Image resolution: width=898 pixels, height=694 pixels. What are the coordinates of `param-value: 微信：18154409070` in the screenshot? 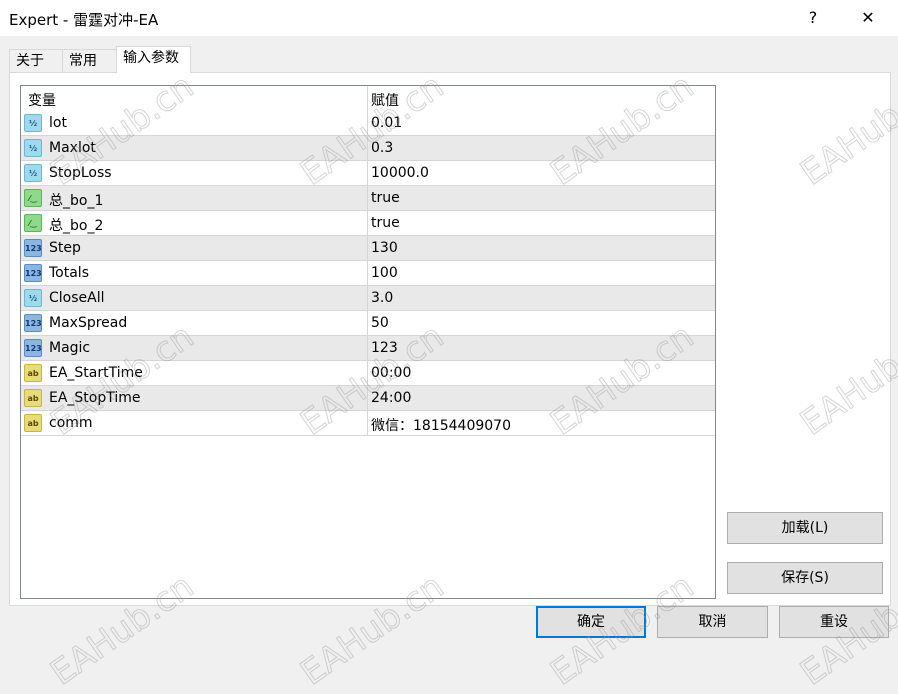 It's located at (441, 425).